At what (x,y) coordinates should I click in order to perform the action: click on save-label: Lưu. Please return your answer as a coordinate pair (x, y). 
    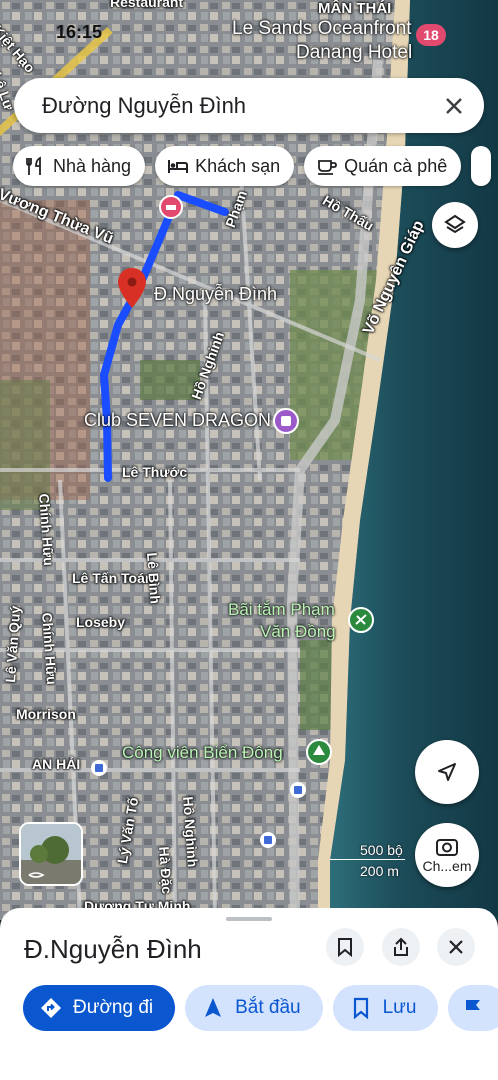
    Looking at the image, I should click on (399, 1007).